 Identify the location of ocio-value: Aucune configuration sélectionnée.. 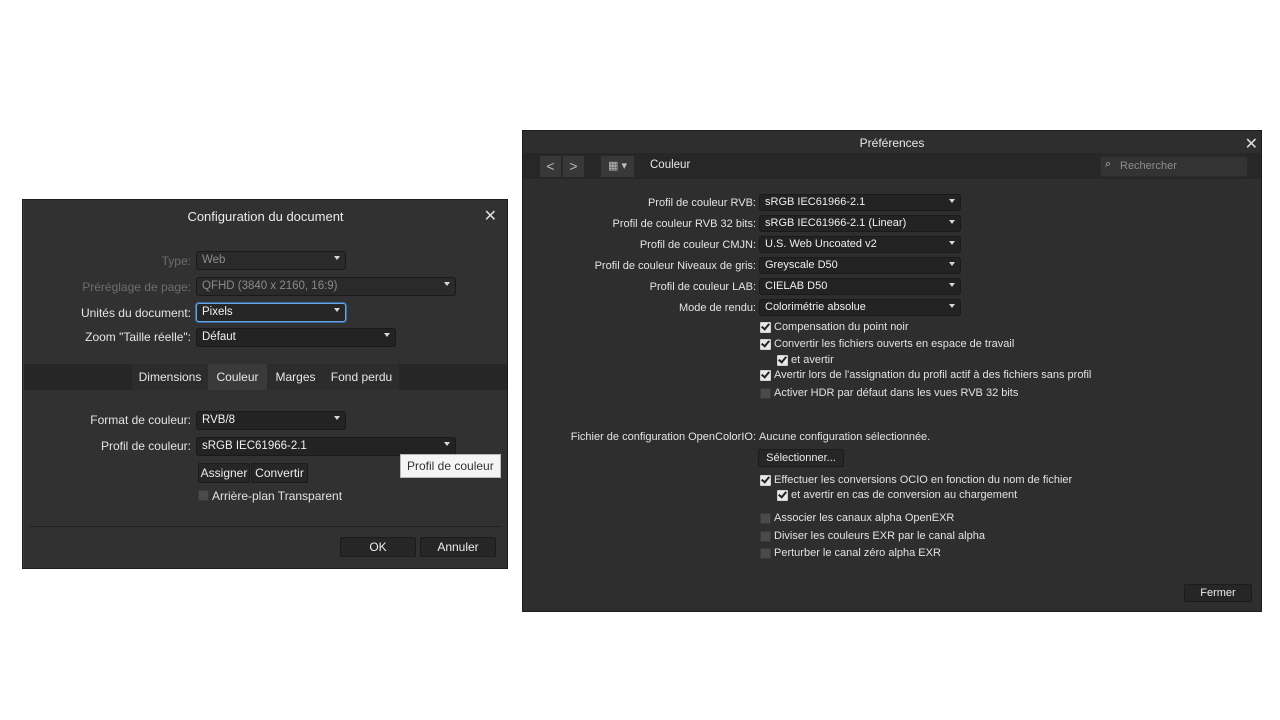
(845, 437).